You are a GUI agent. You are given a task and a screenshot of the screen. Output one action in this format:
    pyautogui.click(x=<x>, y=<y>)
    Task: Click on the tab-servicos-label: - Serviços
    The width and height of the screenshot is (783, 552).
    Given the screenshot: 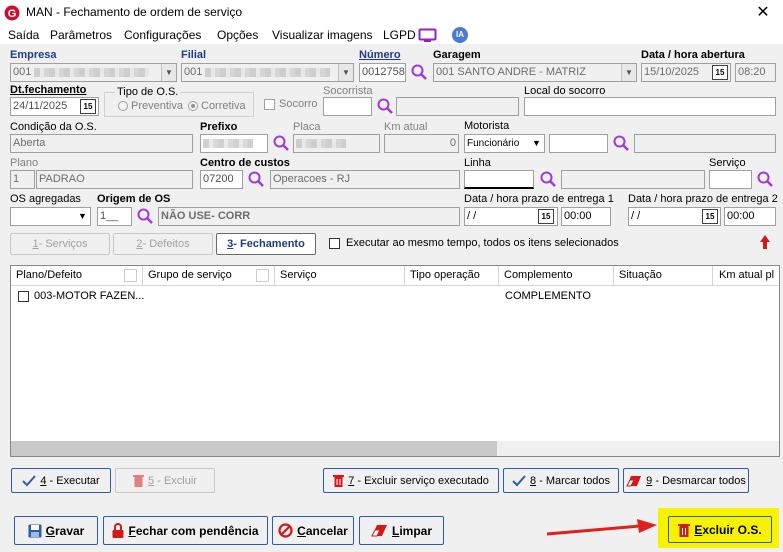 What is the action you would take?
    pyautogui.click(x=63, y=244)
    